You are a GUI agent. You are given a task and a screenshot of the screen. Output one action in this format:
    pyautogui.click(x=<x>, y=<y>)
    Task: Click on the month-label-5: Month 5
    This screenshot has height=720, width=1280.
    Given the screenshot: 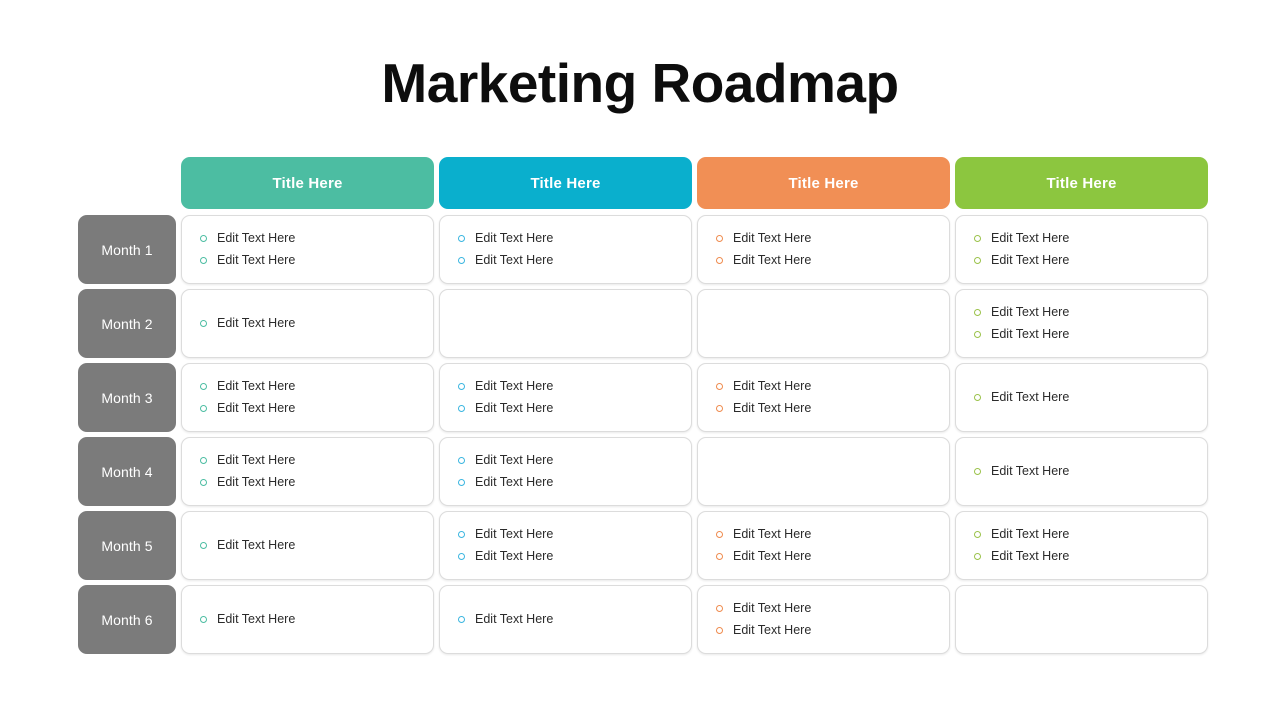 What is the action you would take?
    pyautogui.click(x=127, y=545)
    